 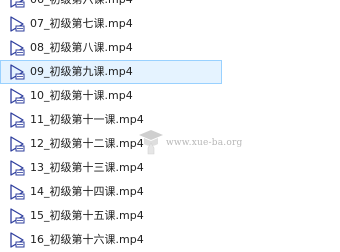 What do you see at coordinates (81, 71) in the screenshot?
I see `file-name: 09_初级第九课.mp4` at bounding box center [81, 71].